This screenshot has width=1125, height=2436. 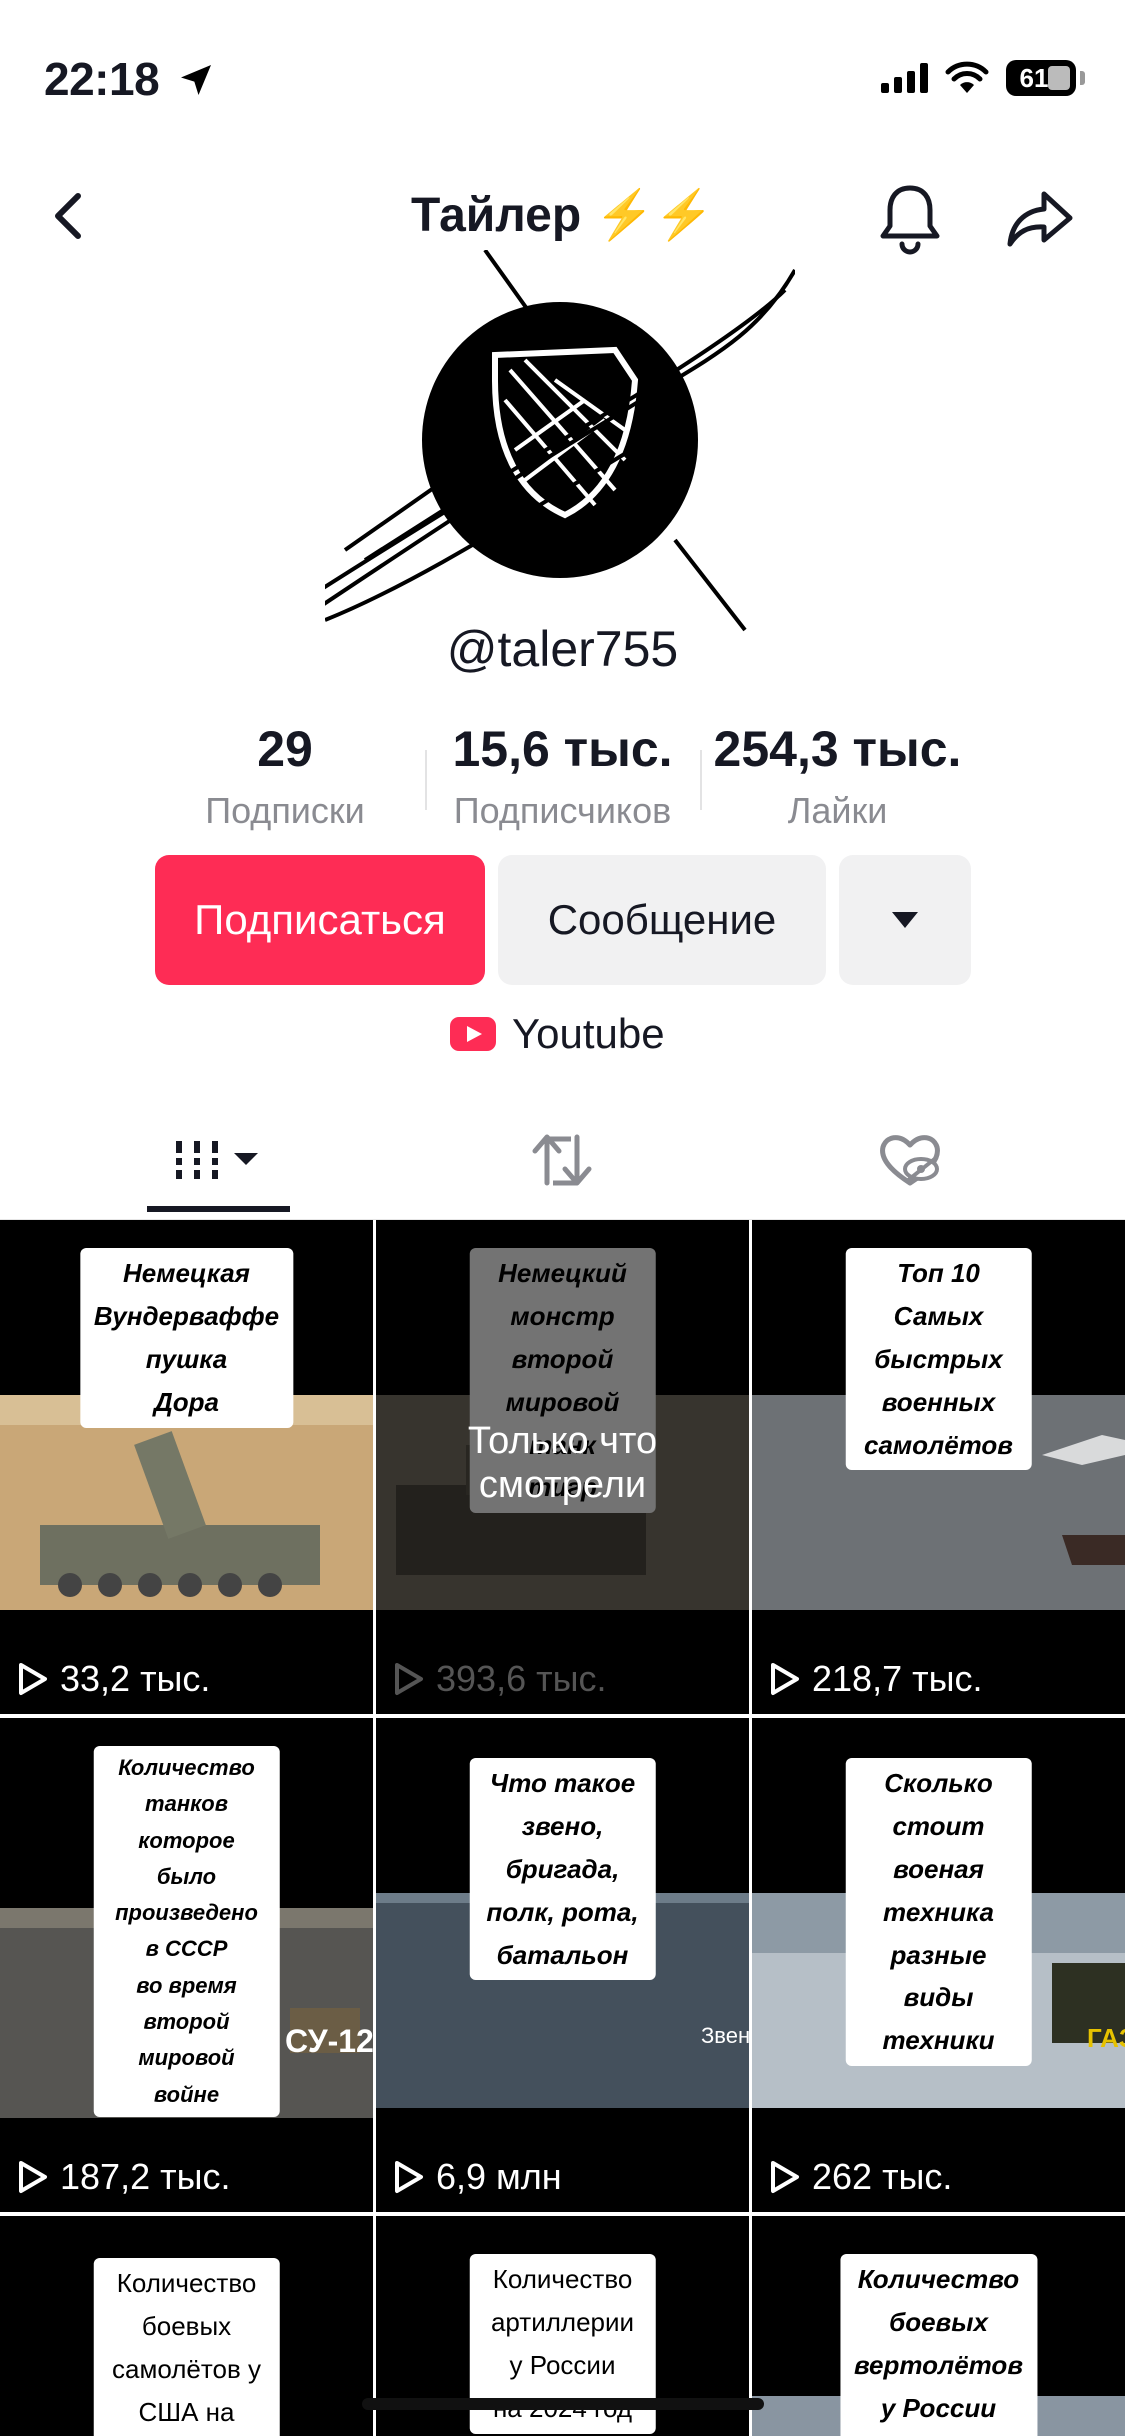 I want to click on youtube-link: Youtube, so click(x=557, y=1034).